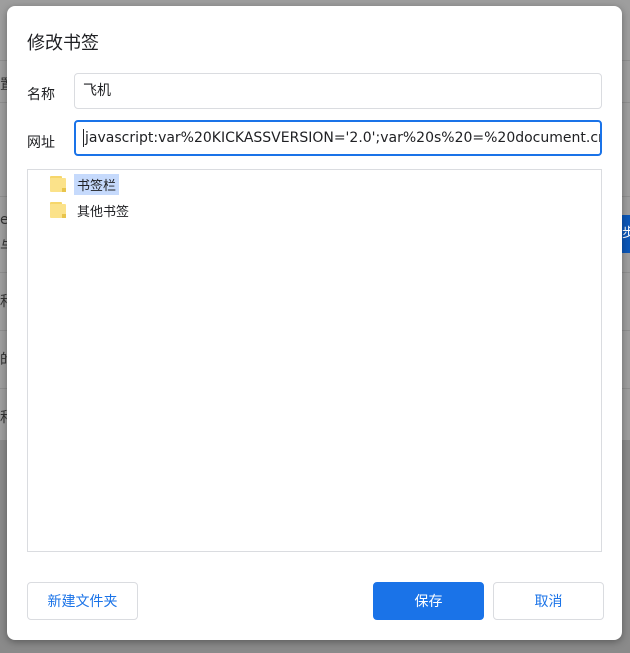  What do you see at coordinates (97, 184) in the screenshot?
I see `folder-label: 书签栏` at bounding box center [97, 184].